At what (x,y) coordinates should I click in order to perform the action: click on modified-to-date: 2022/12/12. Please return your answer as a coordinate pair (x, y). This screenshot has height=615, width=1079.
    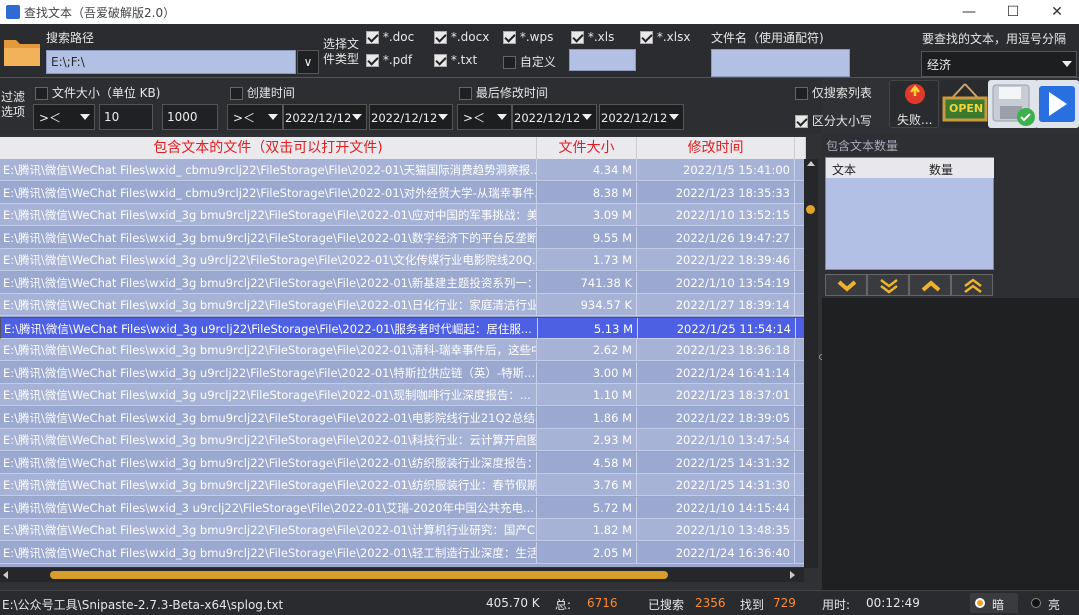
    Looking at the image, I should click on (641, 117).